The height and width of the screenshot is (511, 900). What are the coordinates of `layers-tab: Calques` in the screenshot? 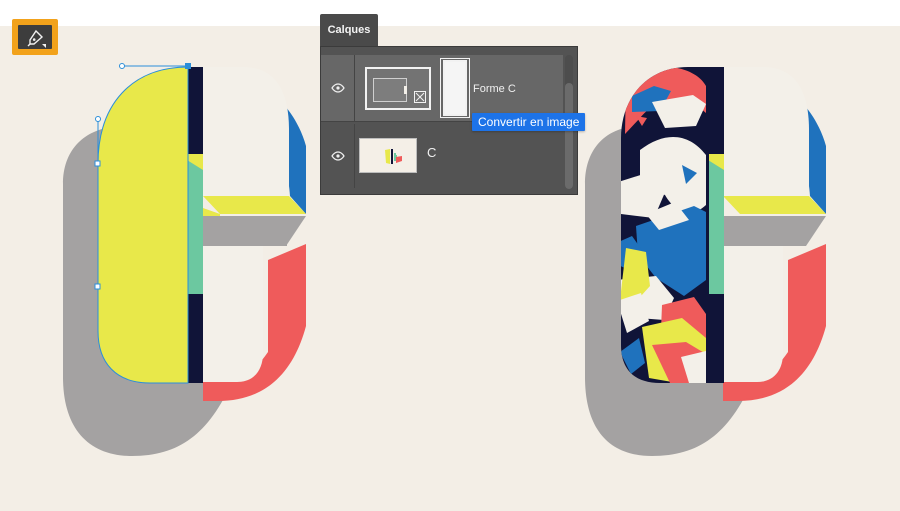 It's located at (349, 30).